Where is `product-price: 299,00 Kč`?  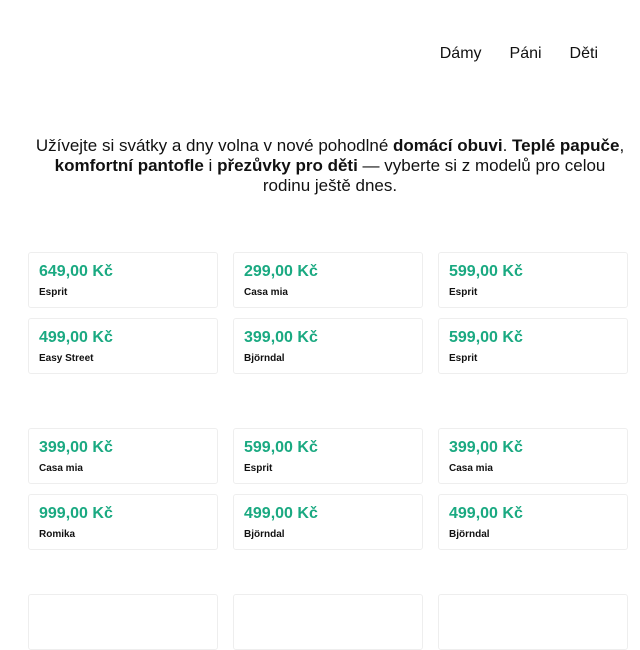
product-price: 299,00 Kč is located at coordinates (281, 271).